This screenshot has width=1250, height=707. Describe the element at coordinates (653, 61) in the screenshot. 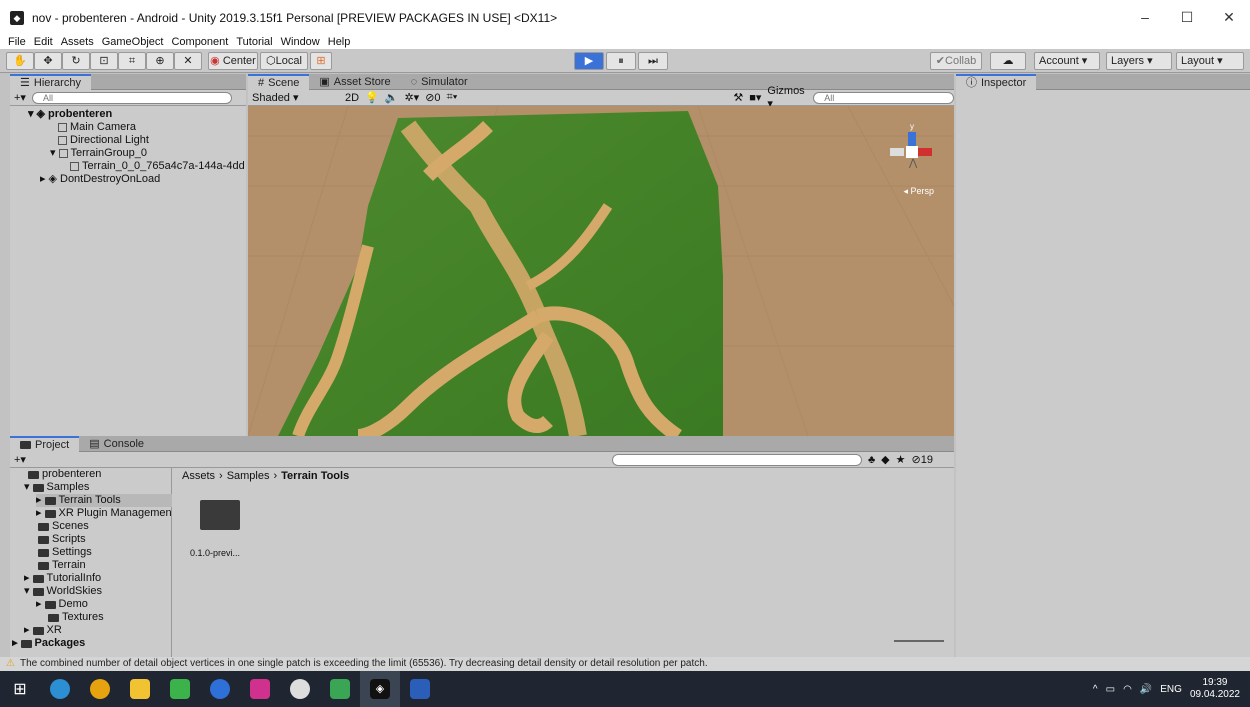

I see `step-button: ⏭` at that location.